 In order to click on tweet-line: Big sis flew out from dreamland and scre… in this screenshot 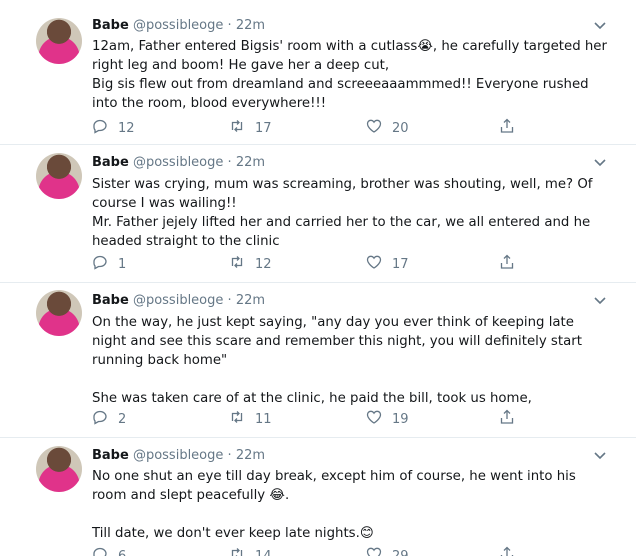, I will do `click(340, 94)`.